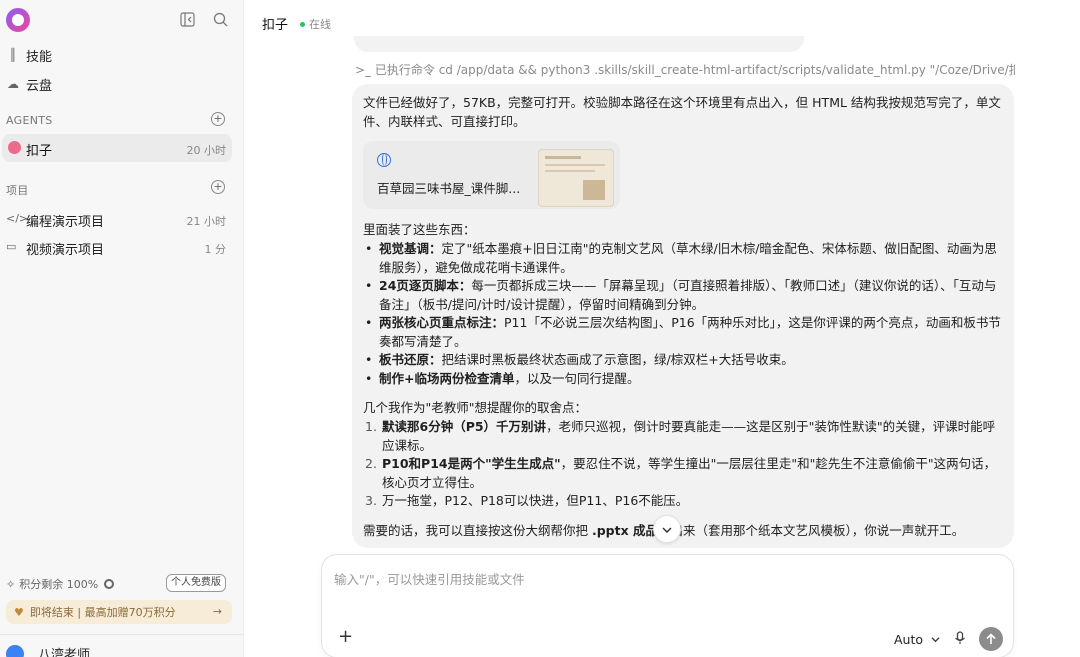  I want to click on agent-name: 扣子, so click(39, 151).